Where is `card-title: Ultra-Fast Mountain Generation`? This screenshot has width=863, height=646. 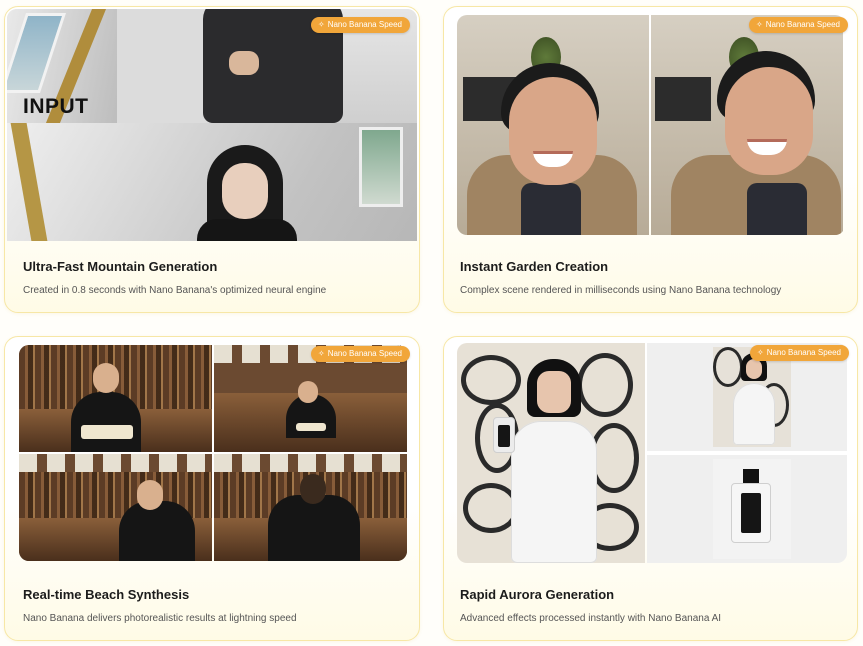
card-title: Ultra-Fast Mountain Generation is located at coordinates (120, 266).